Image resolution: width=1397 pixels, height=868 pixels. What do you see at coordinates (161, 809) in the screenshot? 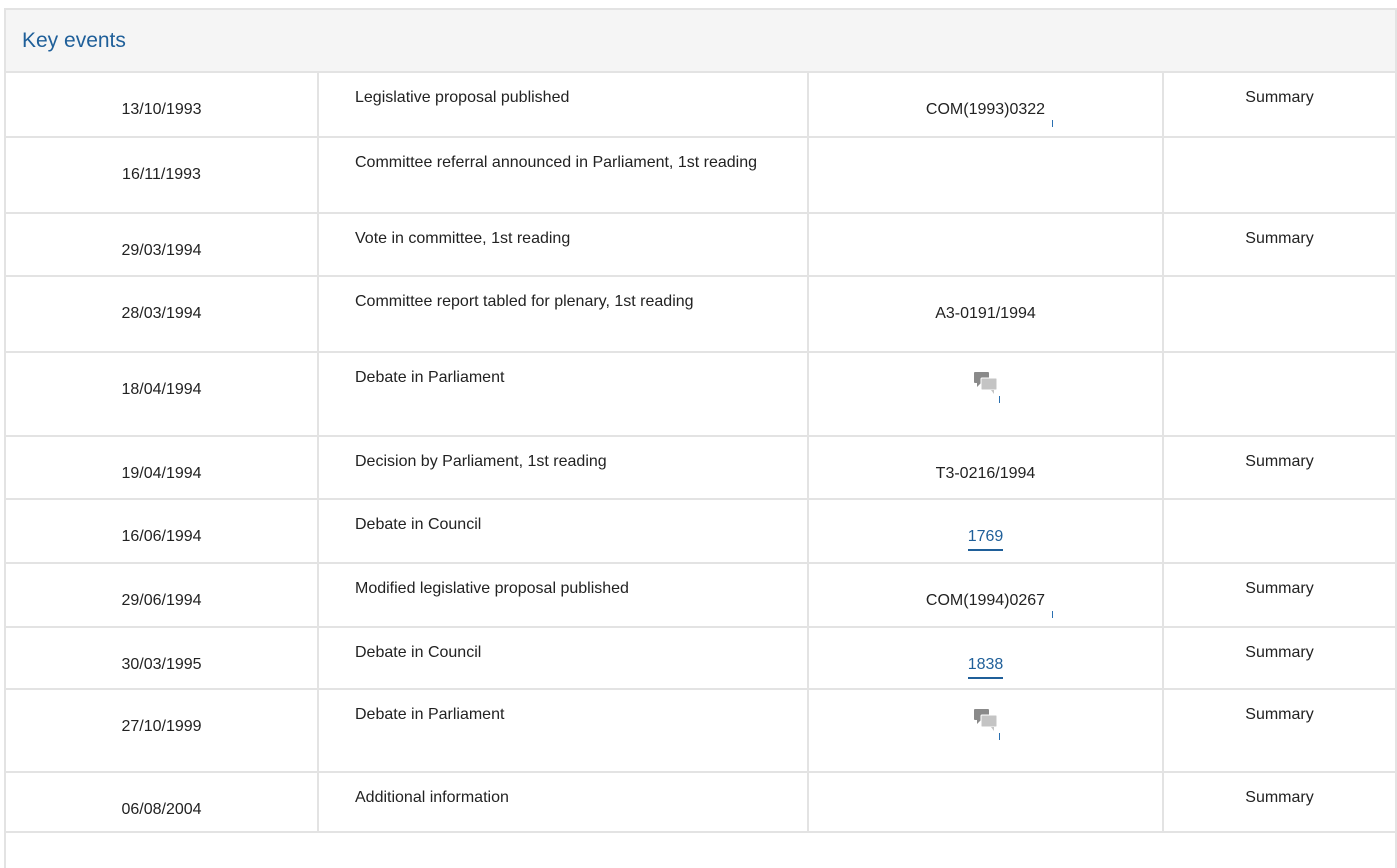
I see `event-date: 06/08/2004` at bounding box center [161, 809].